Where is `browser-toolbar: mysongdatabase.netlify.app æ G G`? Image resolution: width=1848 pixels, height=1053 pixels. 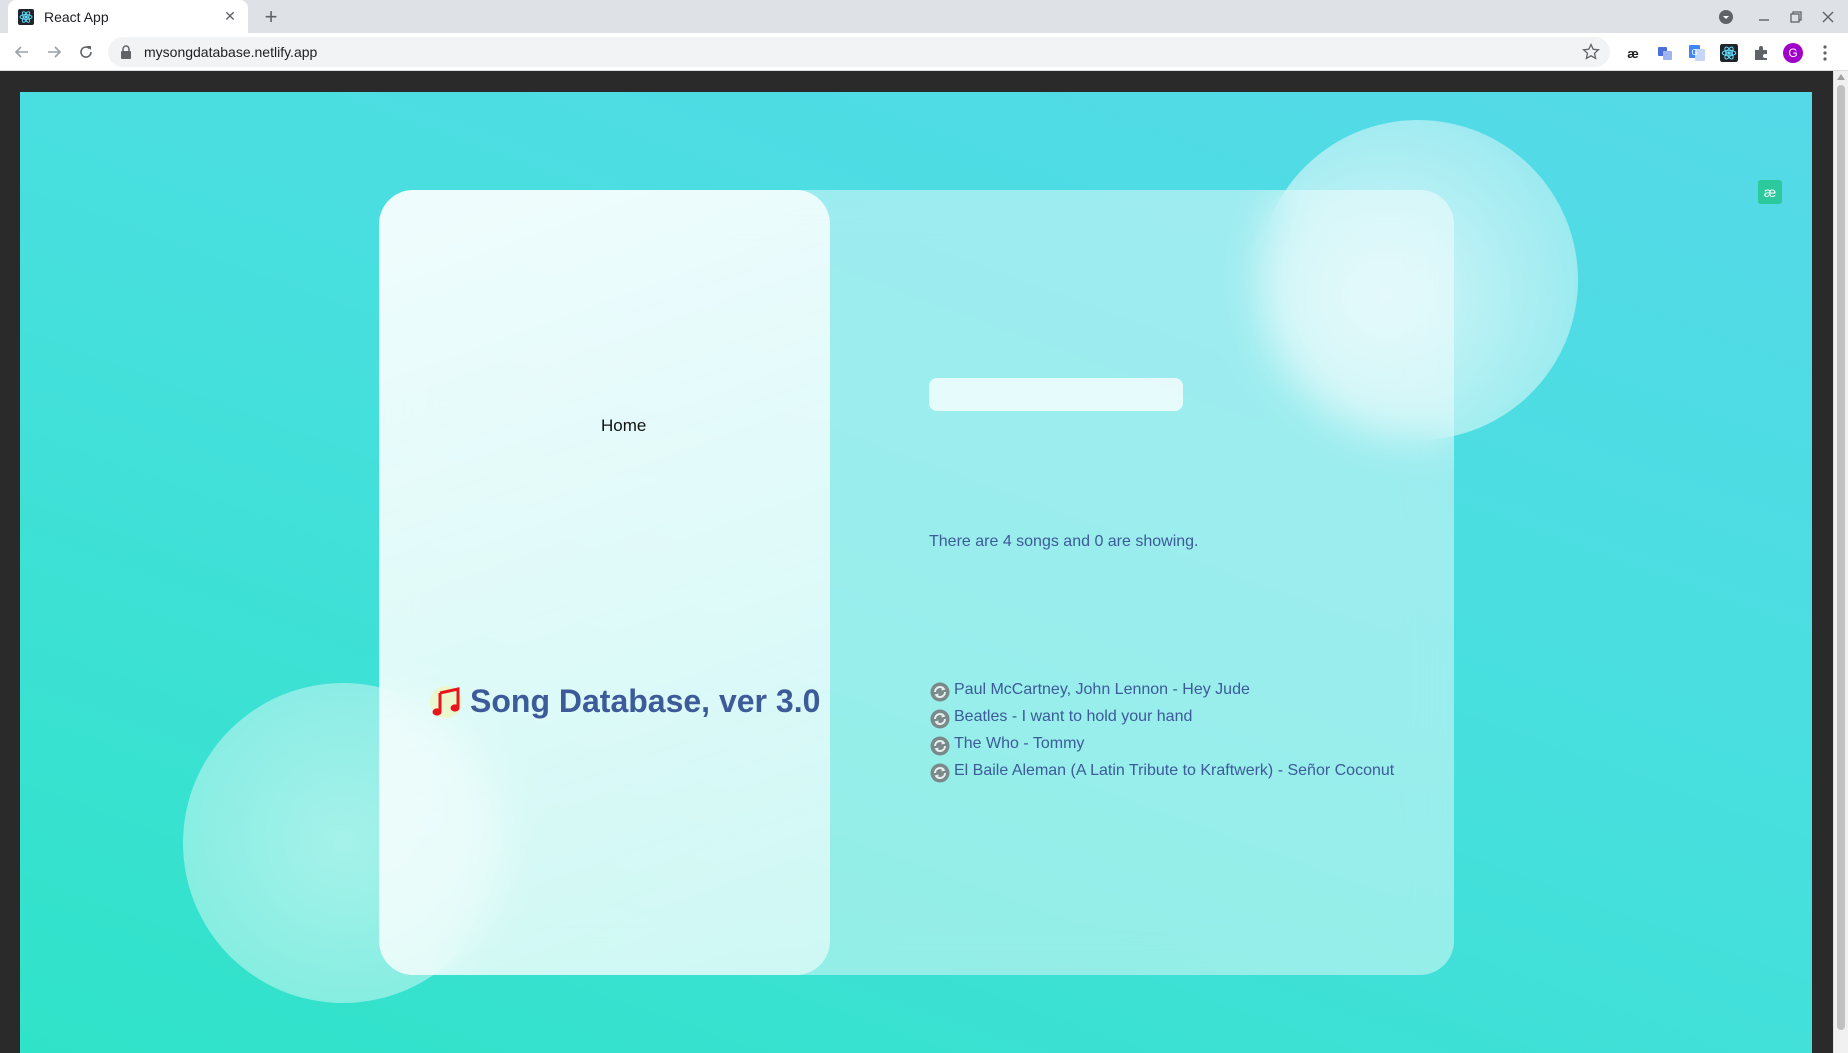
browser-toolbar: mysongdatabase.netlify.app æ G G is located at coordinates (924, 52).